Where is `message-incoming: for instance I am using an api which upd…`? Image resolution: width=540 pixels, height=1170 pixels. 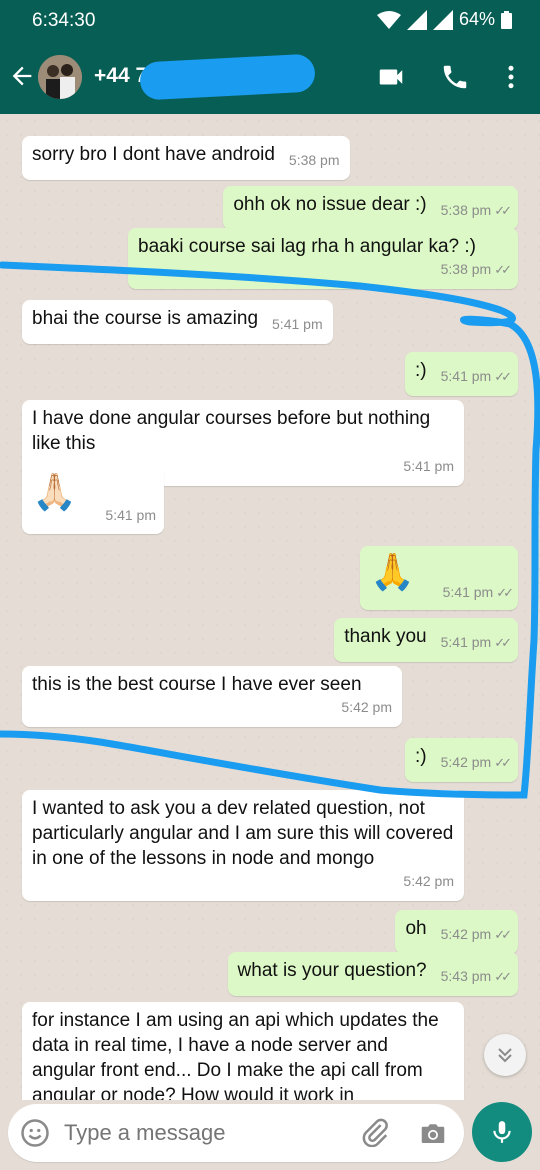 message-incoming: for instance I am using an api which upd… is located at coordinates (243, 1051).